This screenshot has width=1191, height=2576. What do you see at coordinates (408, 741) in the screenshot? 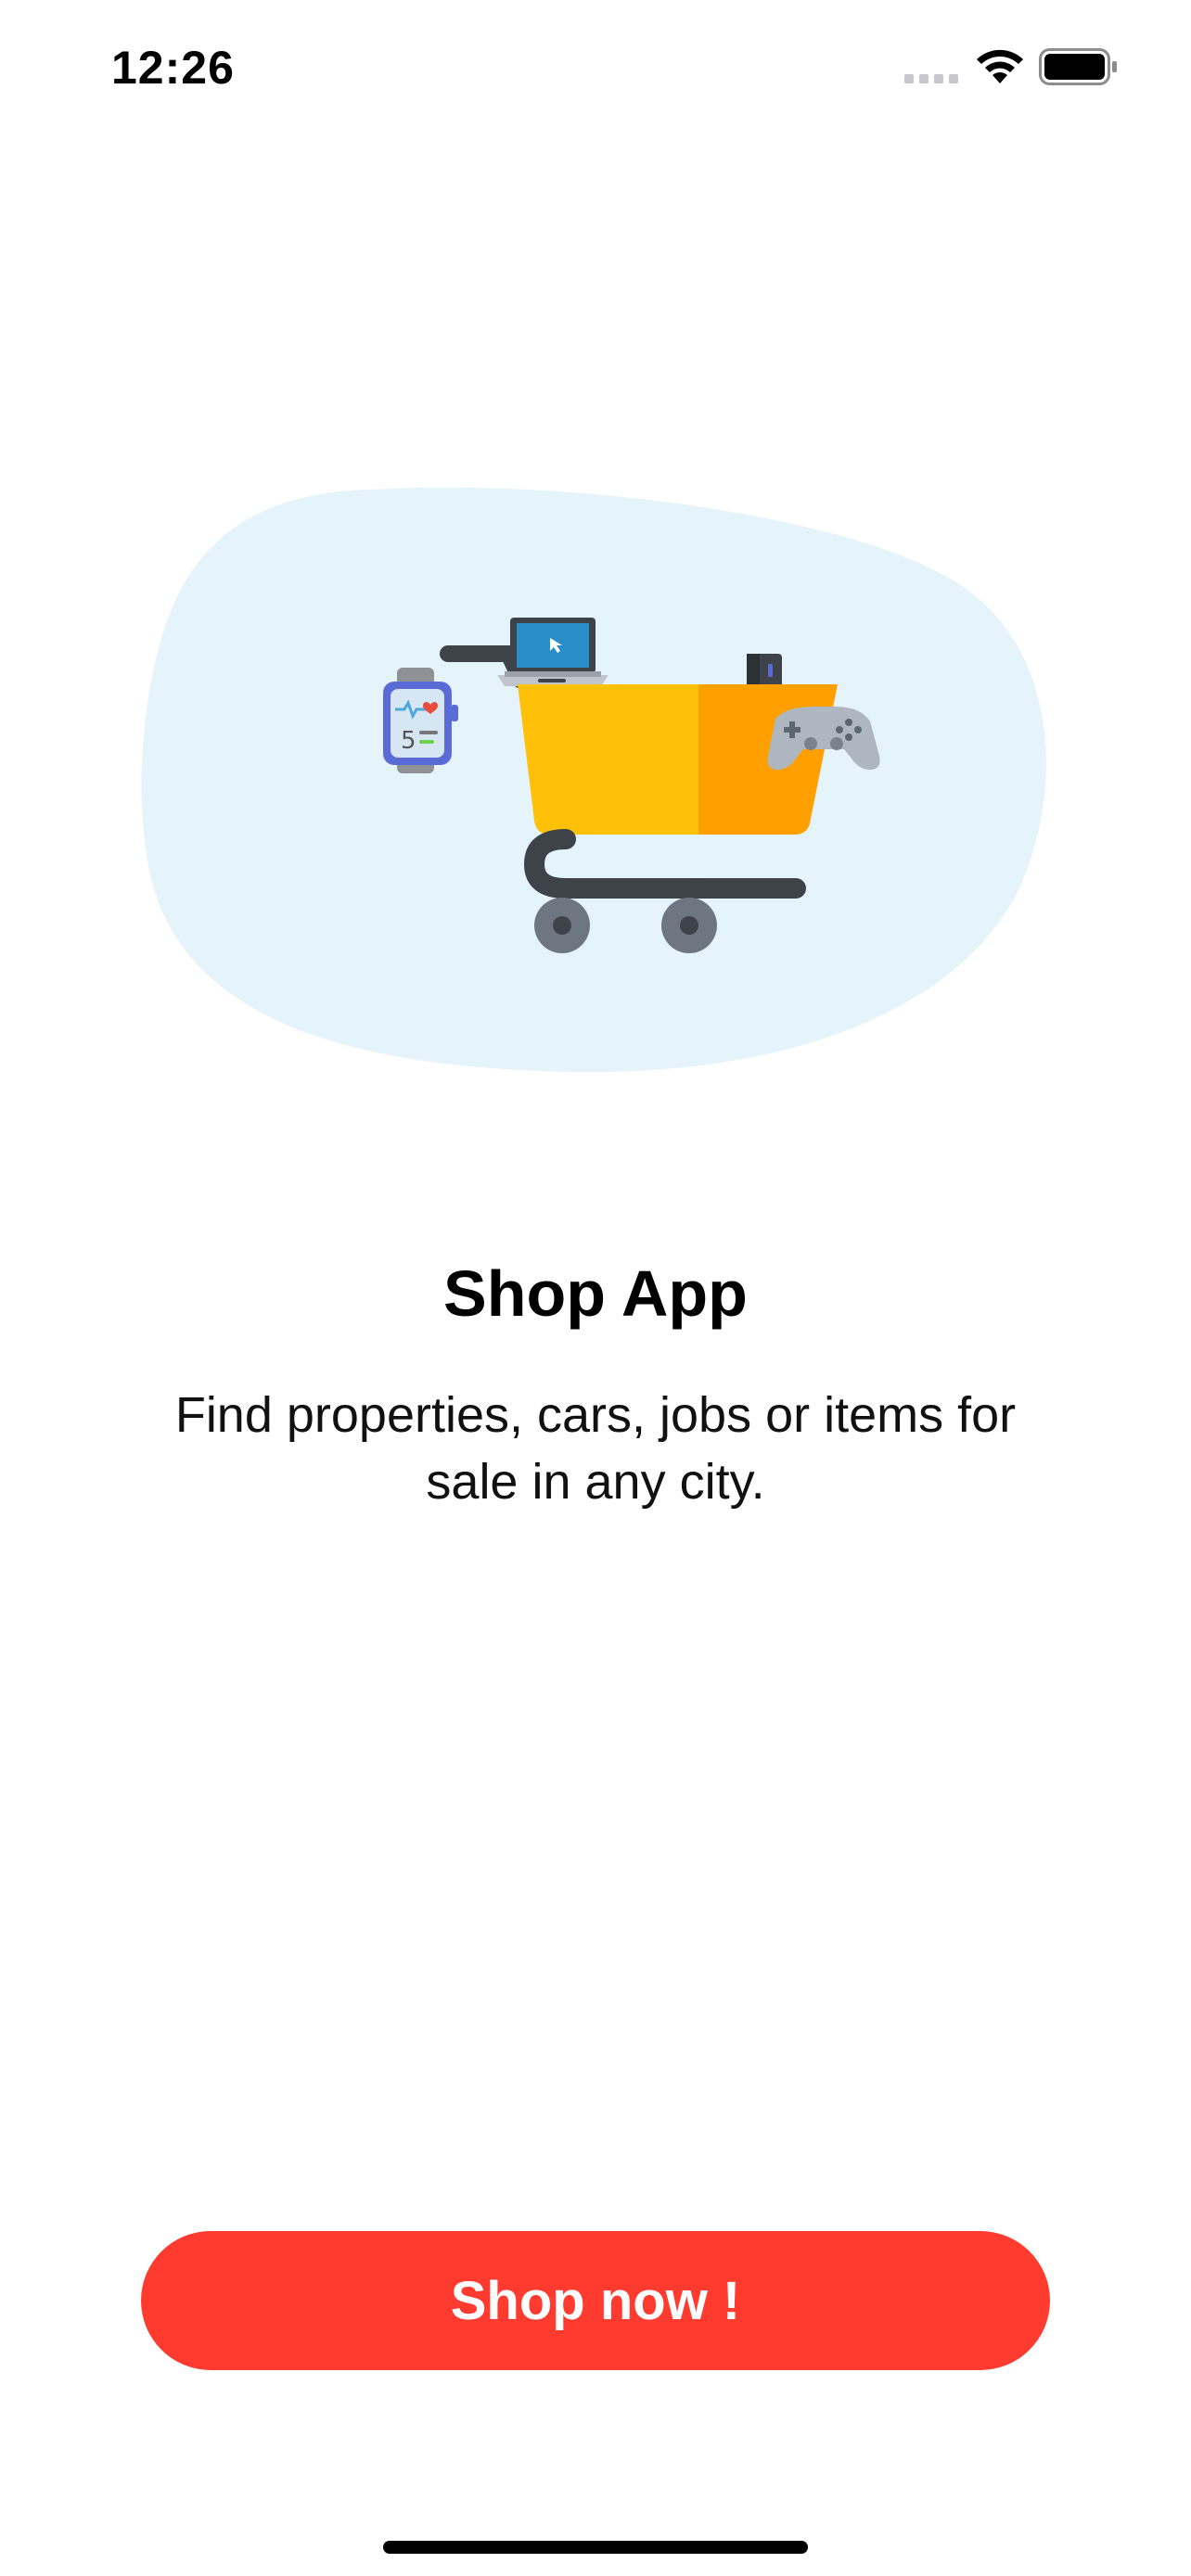
I see `svg-text: 5` at bounding box center [408, 741].